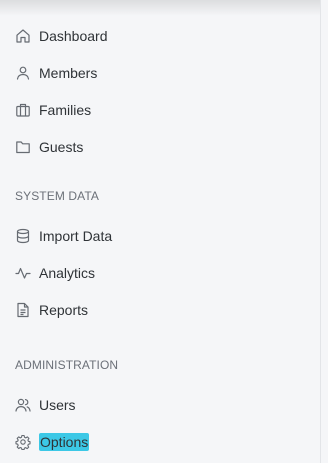  What do you see at coordinates (160, 109) in the screenshot?
I see `sidebar-item-families: Families` at bounding box center [160, 109].